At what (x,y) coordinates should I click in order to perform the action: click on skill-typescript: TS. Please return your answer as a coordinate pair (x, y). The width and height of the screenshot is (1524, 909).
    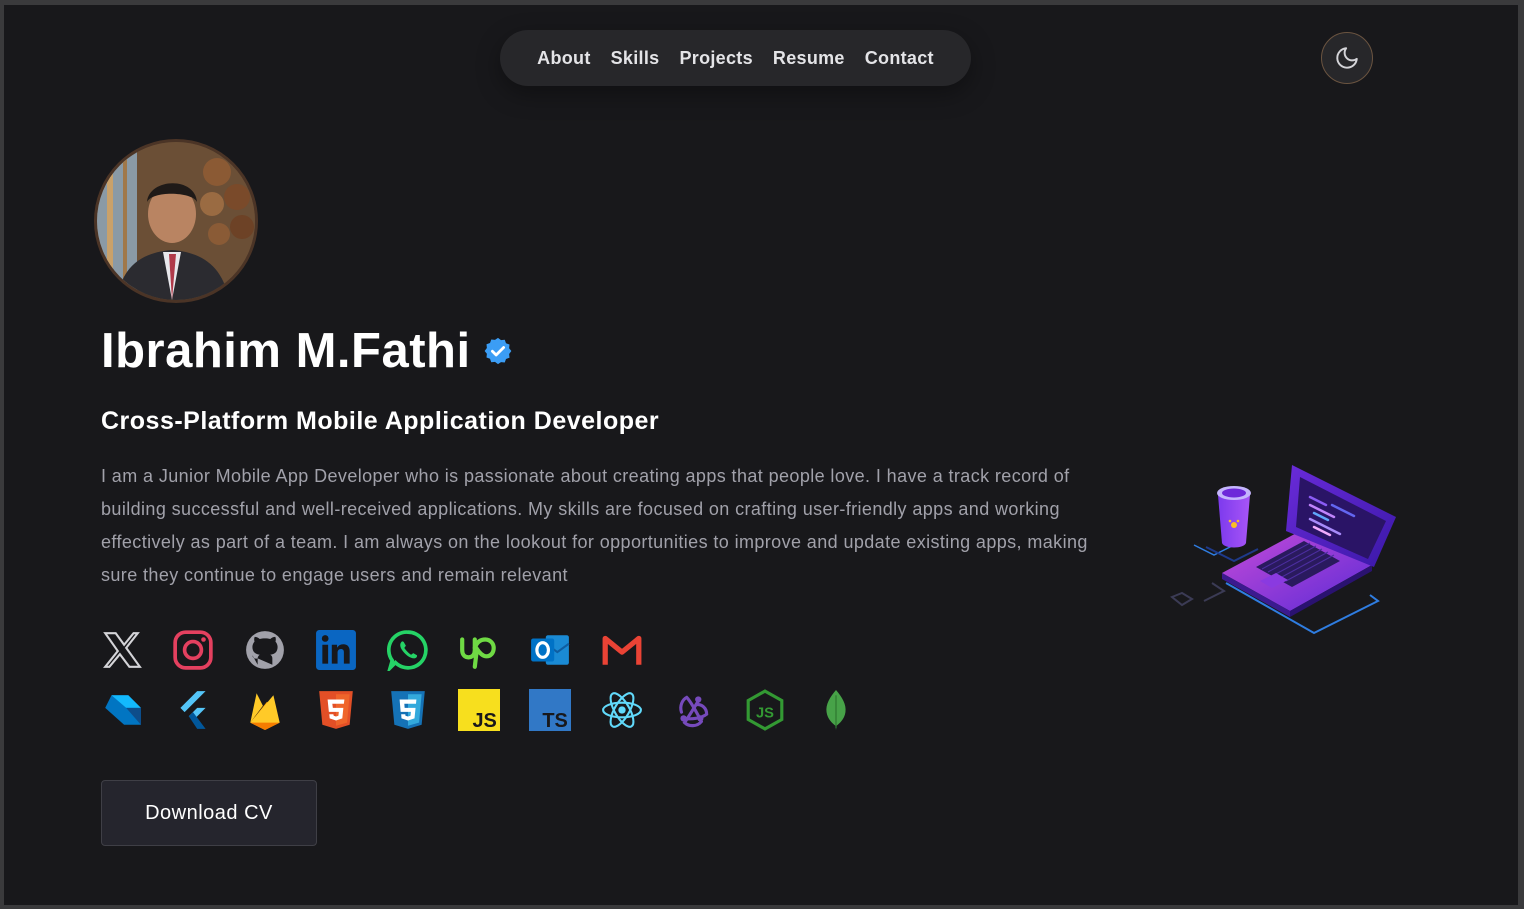
    Looking at the image, I should click on (564, 710).